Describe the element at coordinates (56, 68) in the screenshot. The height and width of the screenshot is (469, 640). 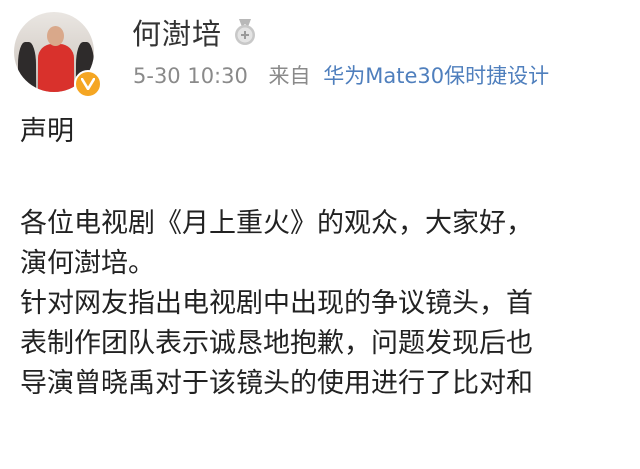
I see `avatar-figure-body` at that location.